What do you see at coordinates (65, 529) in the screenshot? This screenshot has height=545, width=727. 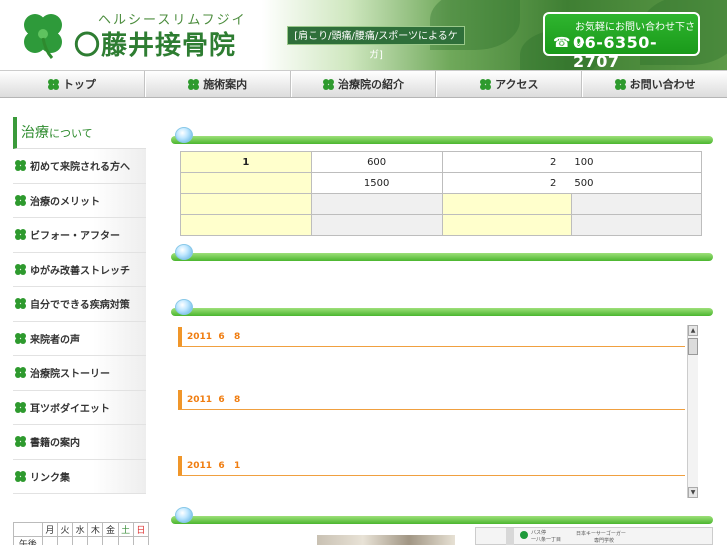 I see `weekday-tue: 火` at bounding box center [65, 529].